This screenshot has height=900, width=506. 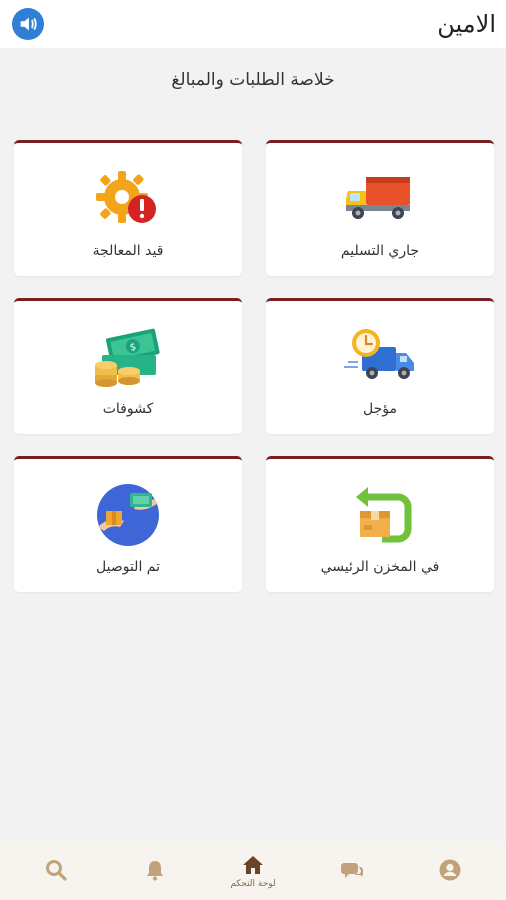 What do you see at coordinates (379, 354) in the screenshot?
I see `delayed-truck-clock-icon` at bounding box center [379, 354].